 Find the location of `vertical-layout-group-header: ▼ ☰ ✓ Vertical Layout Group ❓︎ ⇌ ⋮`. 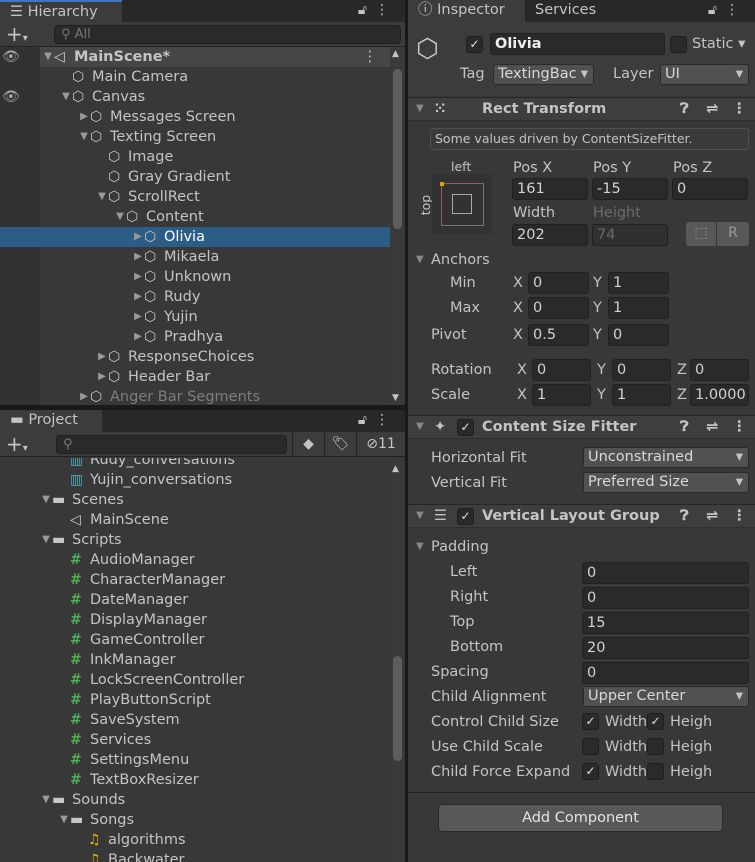

vertical-layout-group-header: ▼ ☰ ✓ Vertical Layout Group ❓︎ ⇌ ⋮ is located at coordinates (581, 516).